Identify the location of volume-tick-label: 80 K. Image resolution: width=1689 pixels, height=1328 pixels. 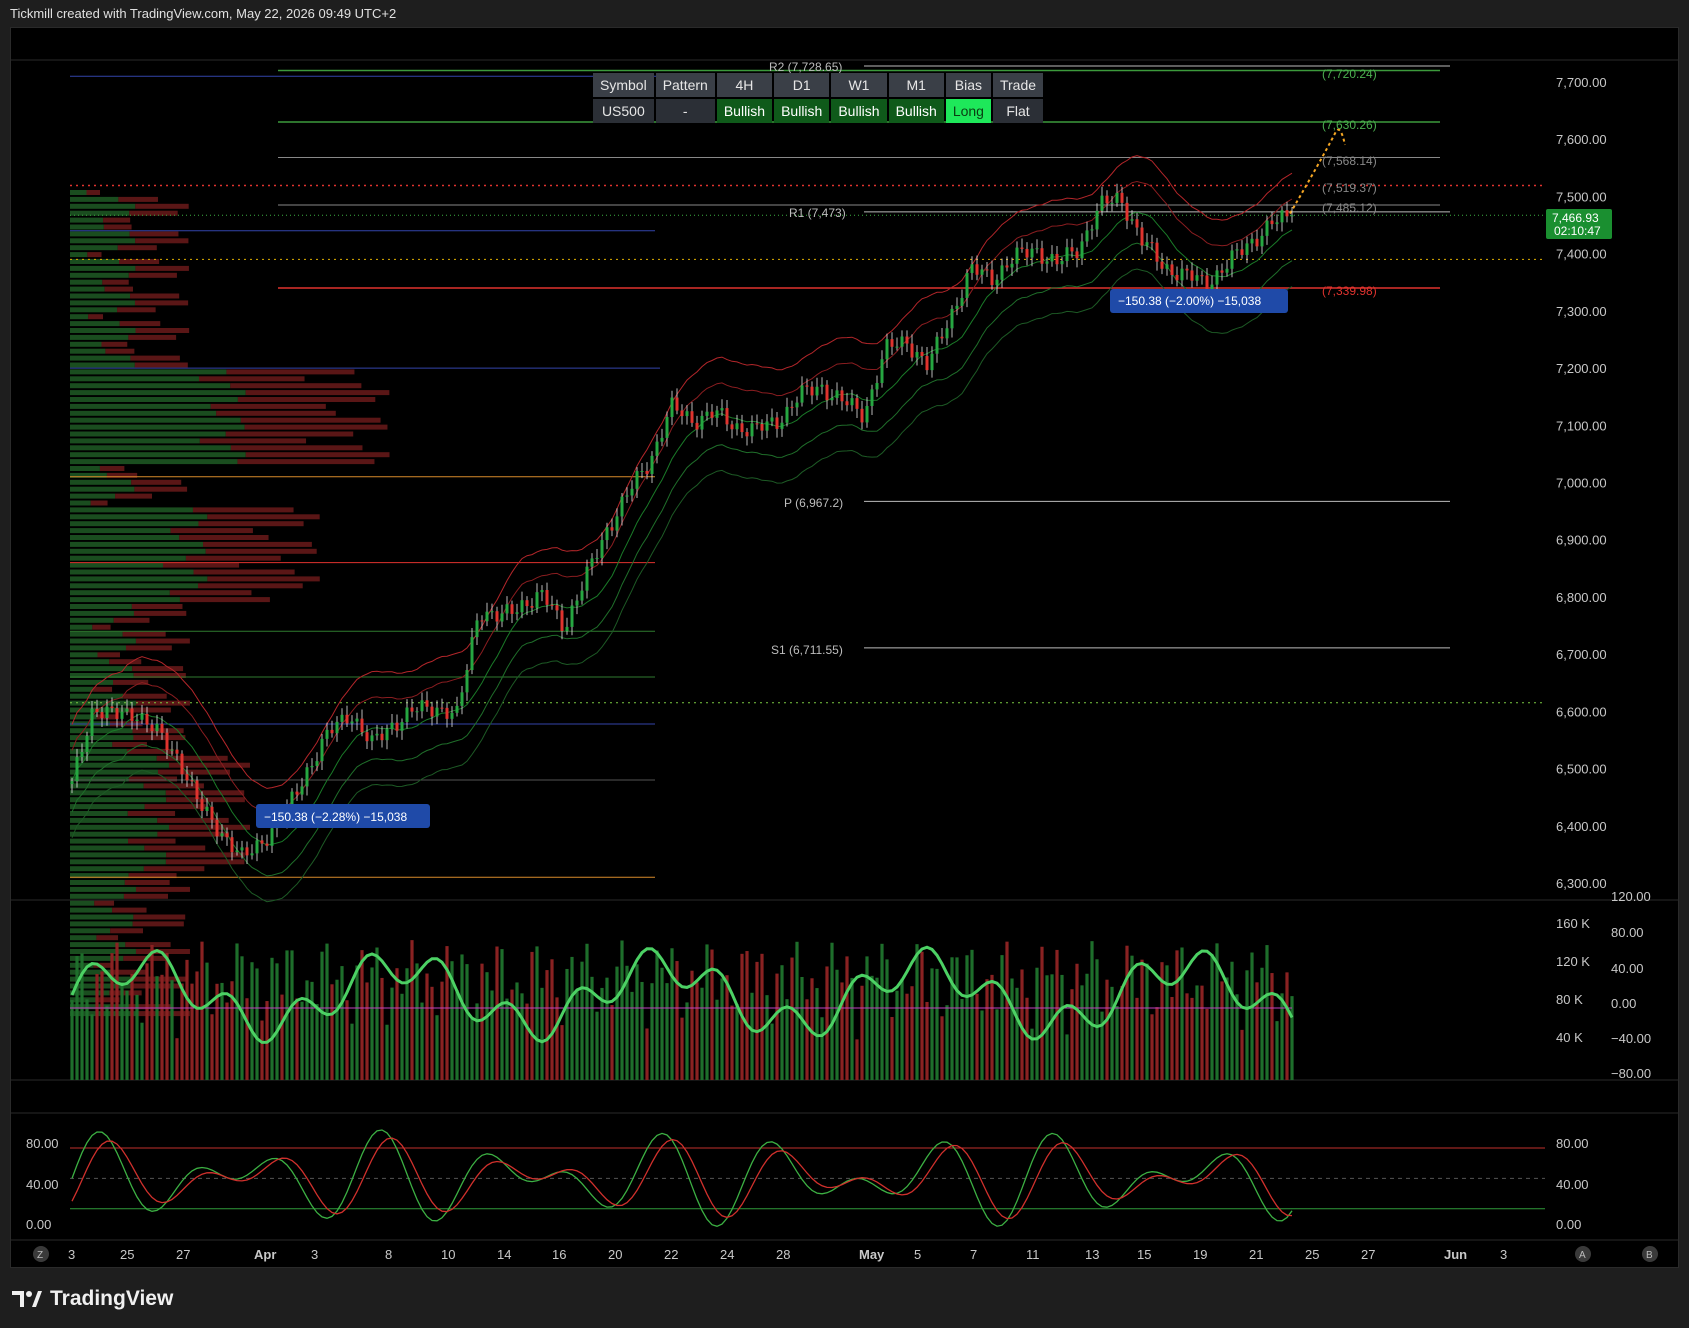
(1569, 999).